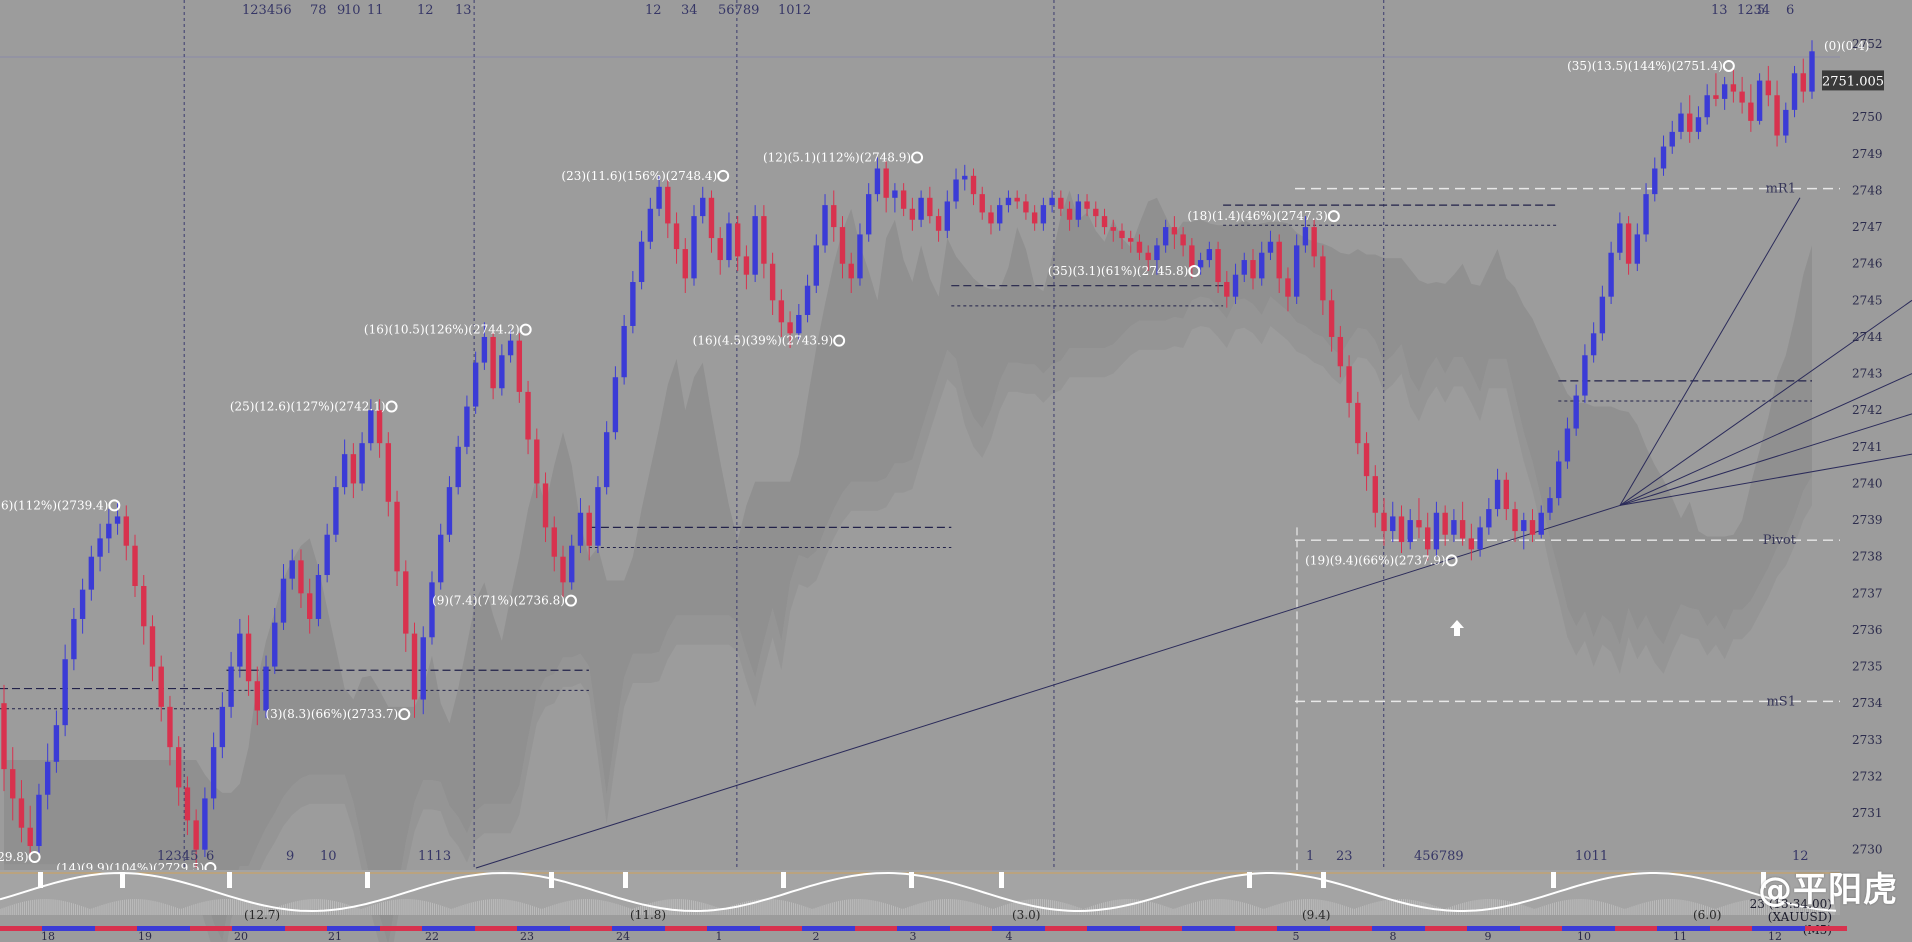 The width and height of the screenshot is (1912, 942). What do you see at coordinates (262, 915) in the screenshot?
I see `cycle-value: (12.7)` at bounding box center [262, 915].